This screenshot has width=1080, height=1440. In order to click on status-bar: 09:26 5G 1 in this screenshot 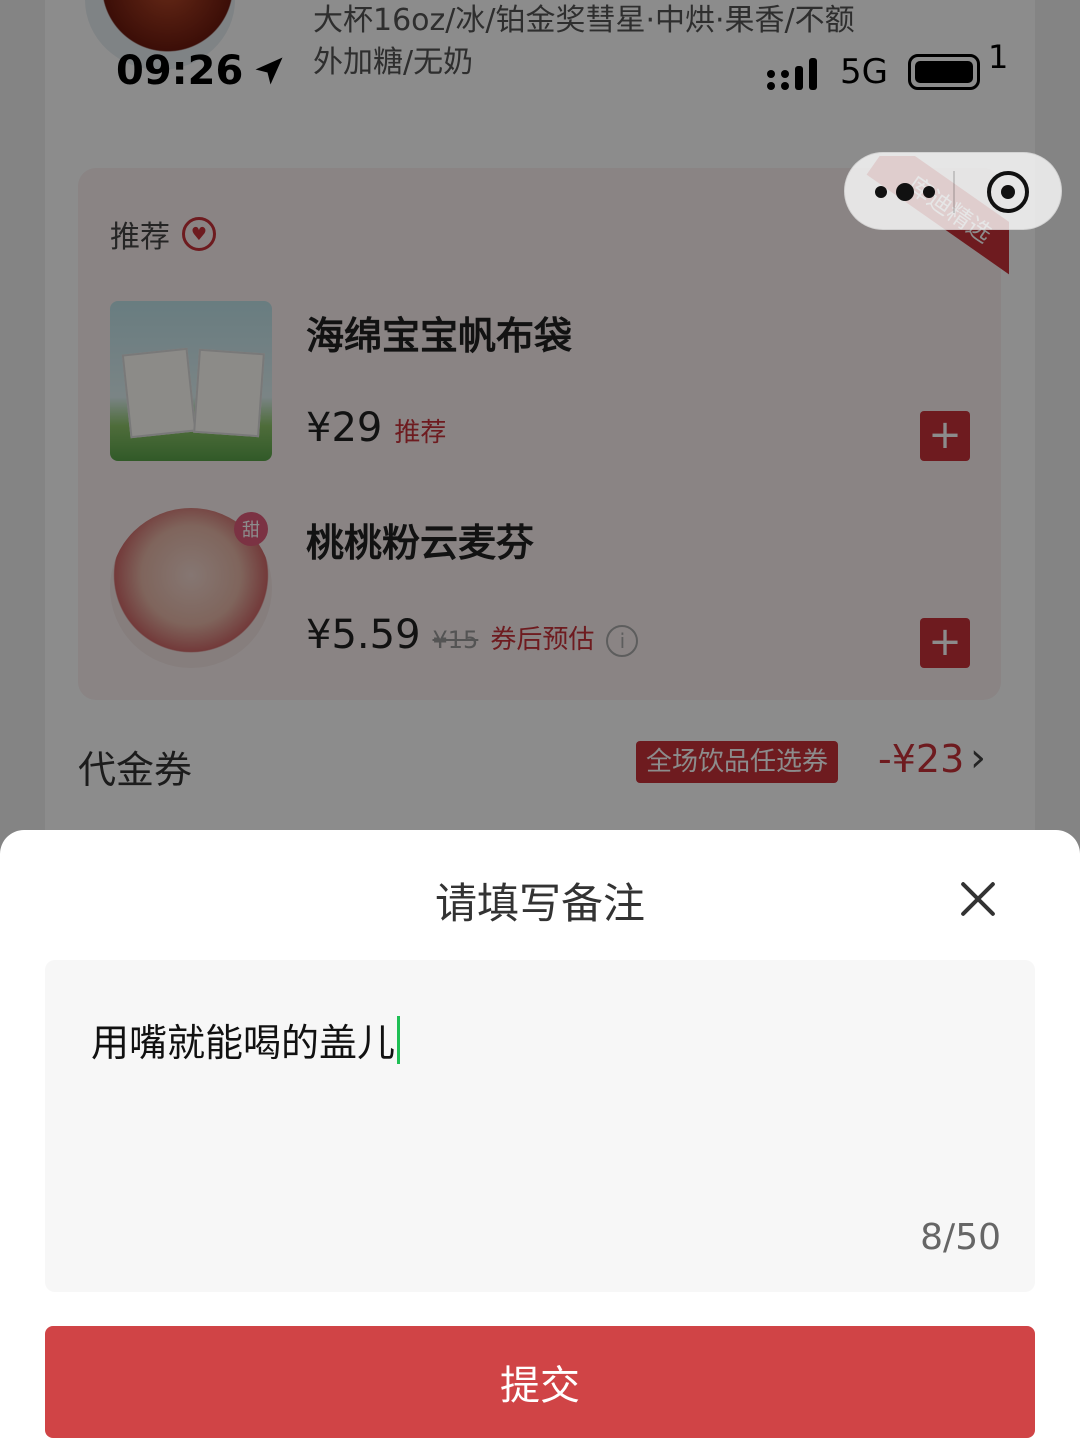, I will do `click(540, 55)`.